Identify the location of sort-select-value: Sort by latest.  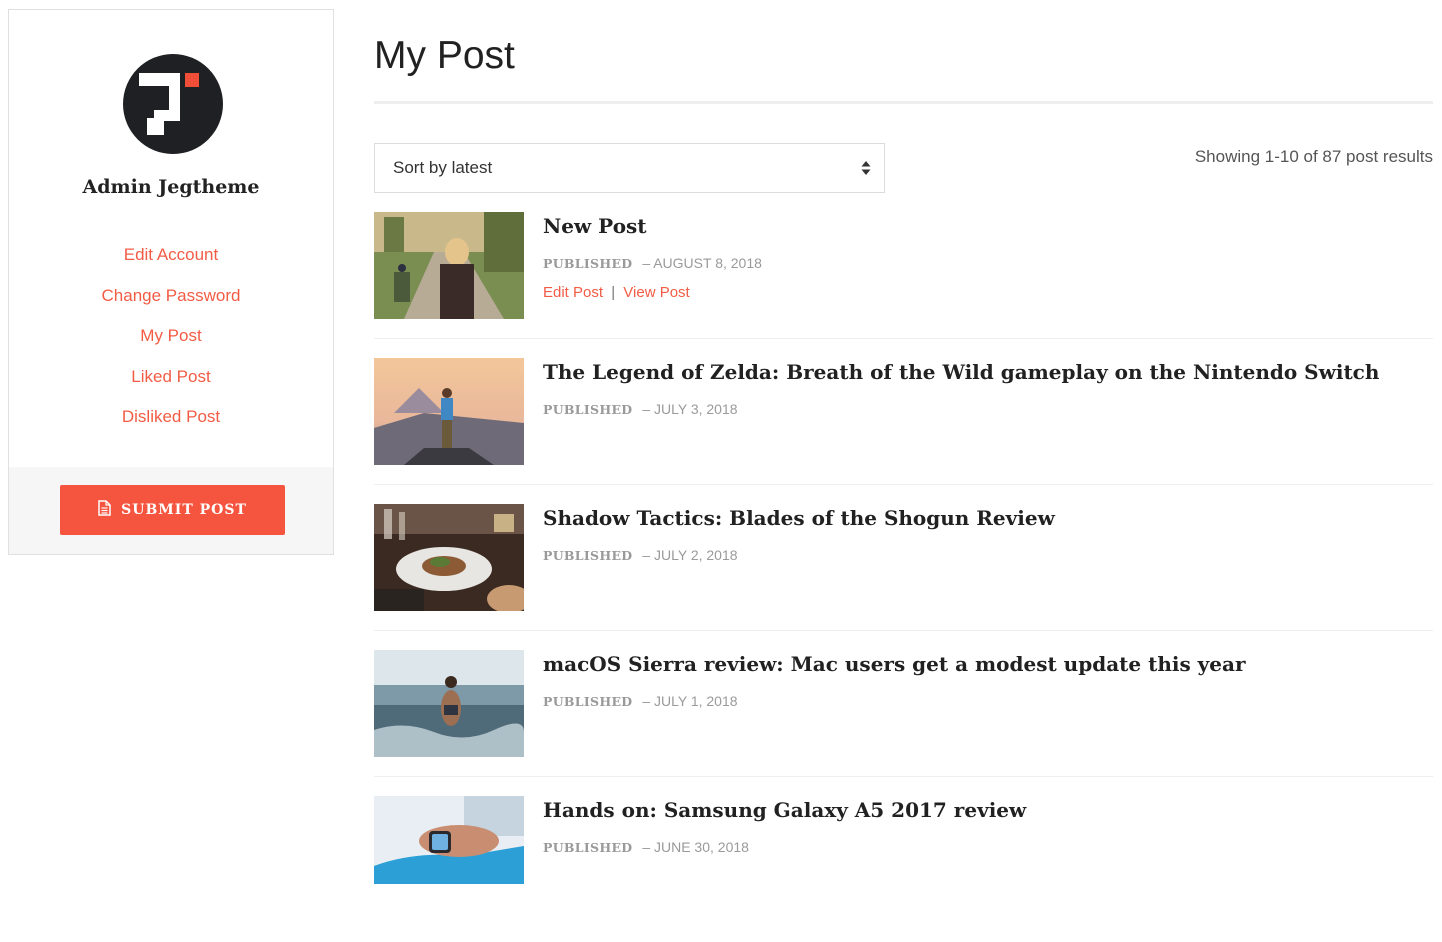
(443, 167).